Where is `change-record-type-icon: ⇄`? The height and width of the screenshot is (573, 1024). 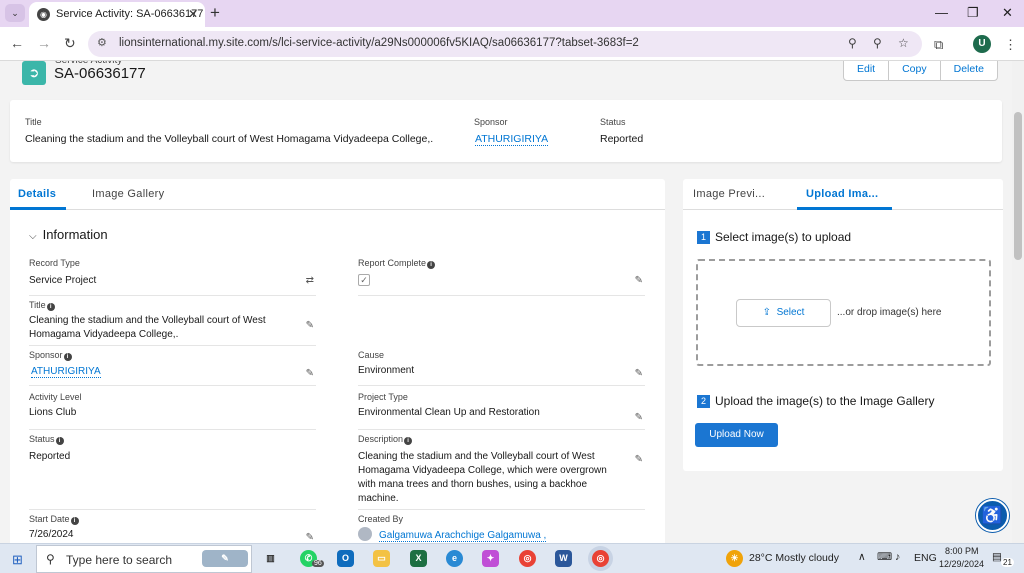 change-record-type-icon: ⇄ is located at coordinates (310, 280).